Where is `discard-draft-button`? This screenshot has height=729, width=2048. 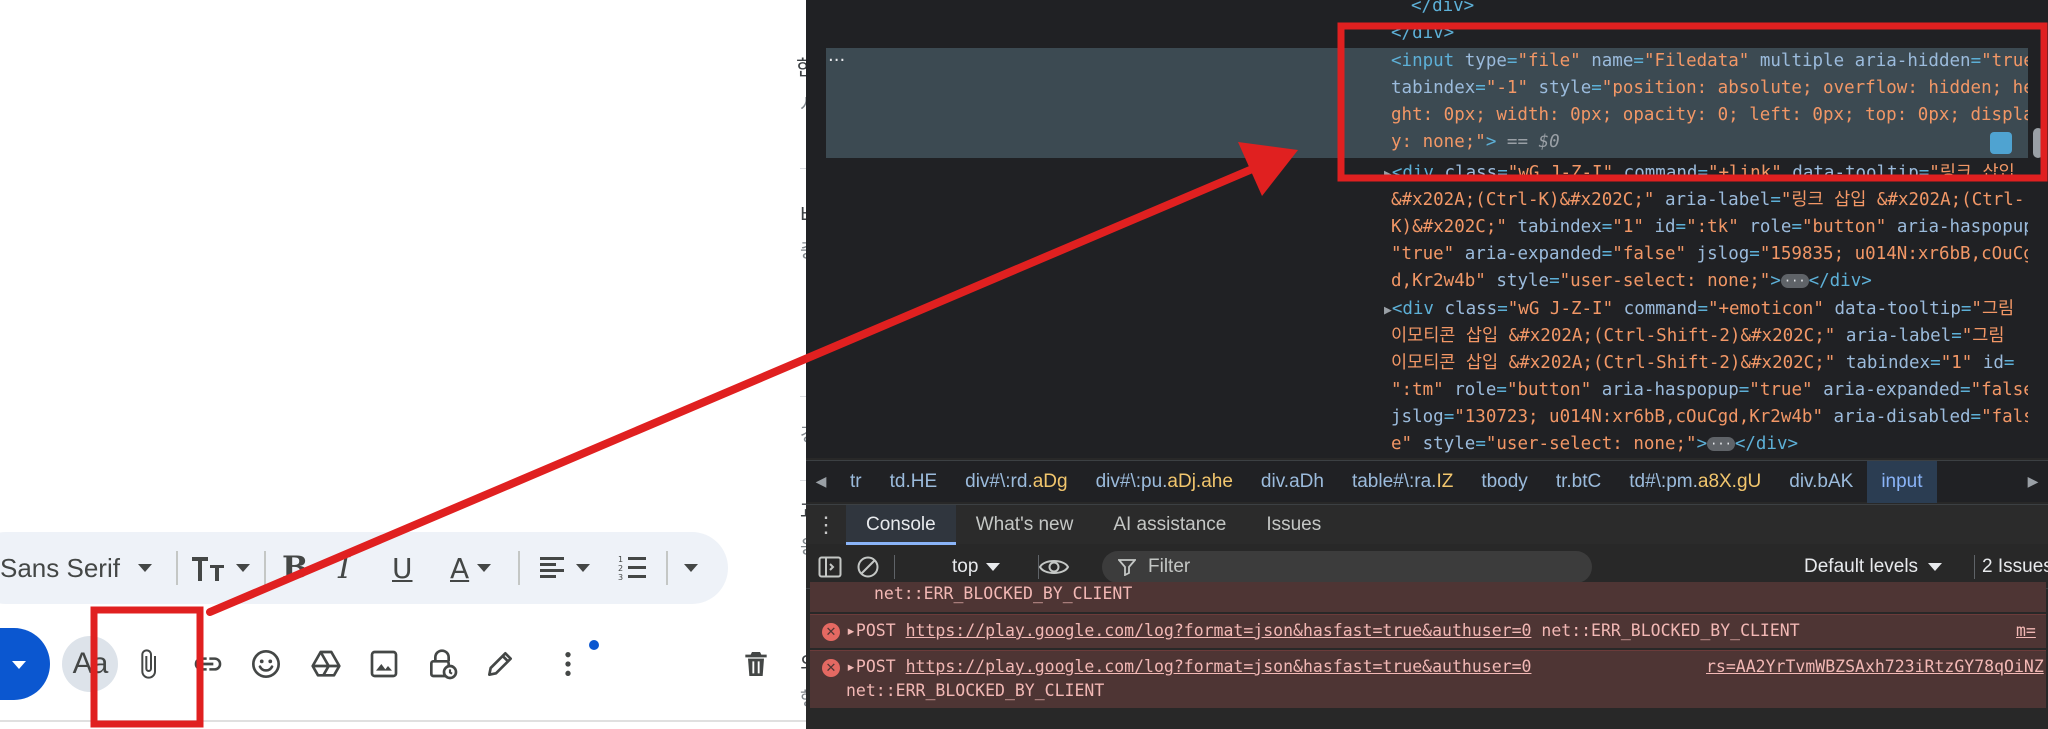 discard-draft-button is located at coordinates (756, 664).